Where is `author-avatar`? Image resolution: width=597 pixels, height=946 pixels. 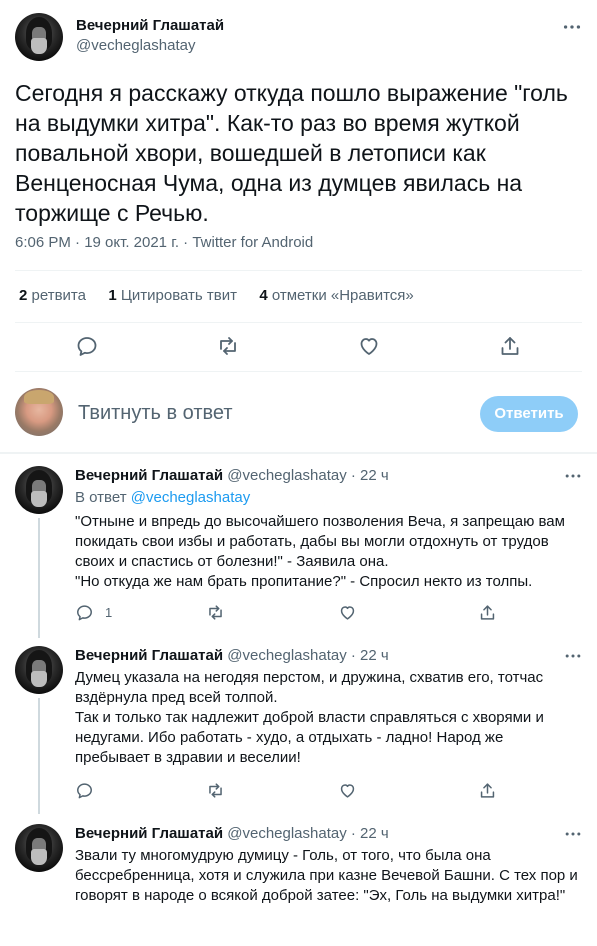
author-avatar is located at coordinates (39, 37).